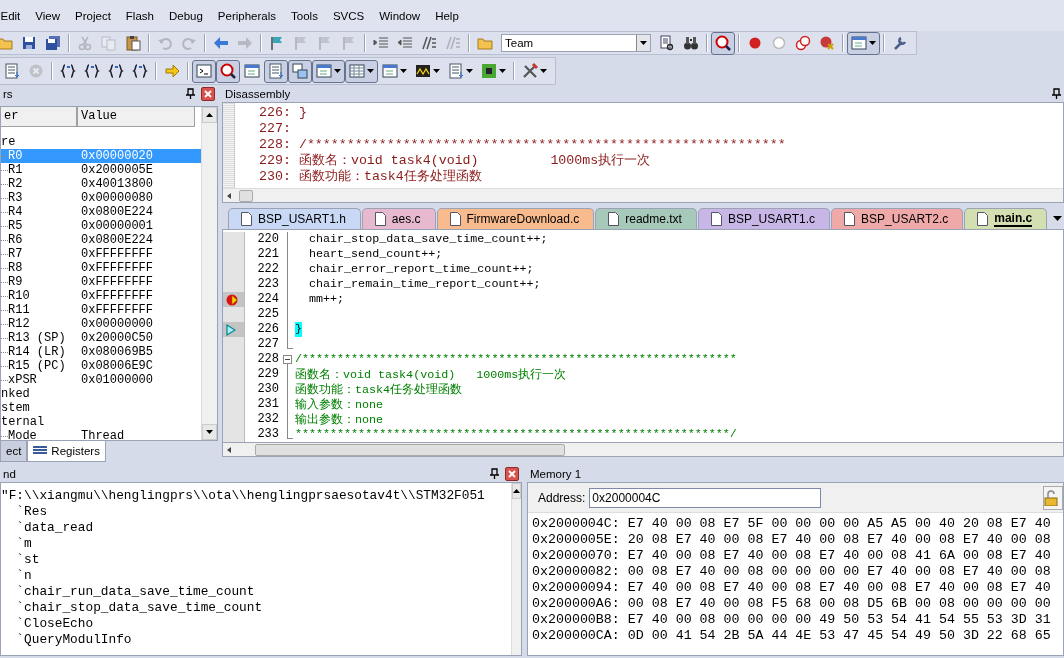 This screenshot has height=658, width=1064. What do you see at coordinates (186, 15) in the screenshot?
I see `menu-item: Debug` at bounding box center [186, 15].